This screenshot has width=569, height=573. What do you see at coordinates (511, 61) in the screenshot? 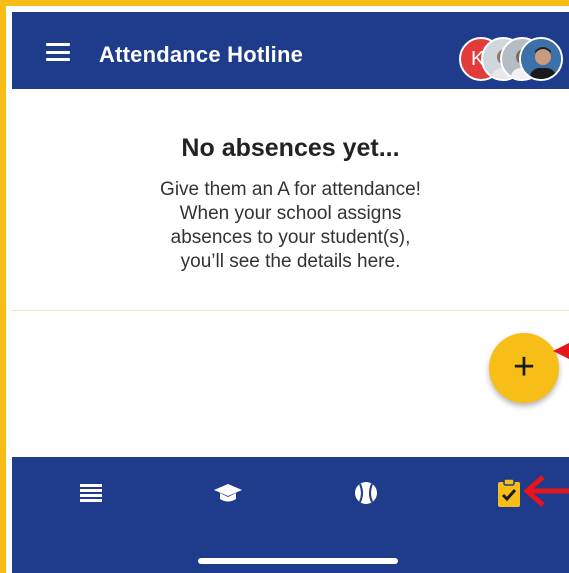
I see `student-avatars: K` at bounding box center [511, 61].